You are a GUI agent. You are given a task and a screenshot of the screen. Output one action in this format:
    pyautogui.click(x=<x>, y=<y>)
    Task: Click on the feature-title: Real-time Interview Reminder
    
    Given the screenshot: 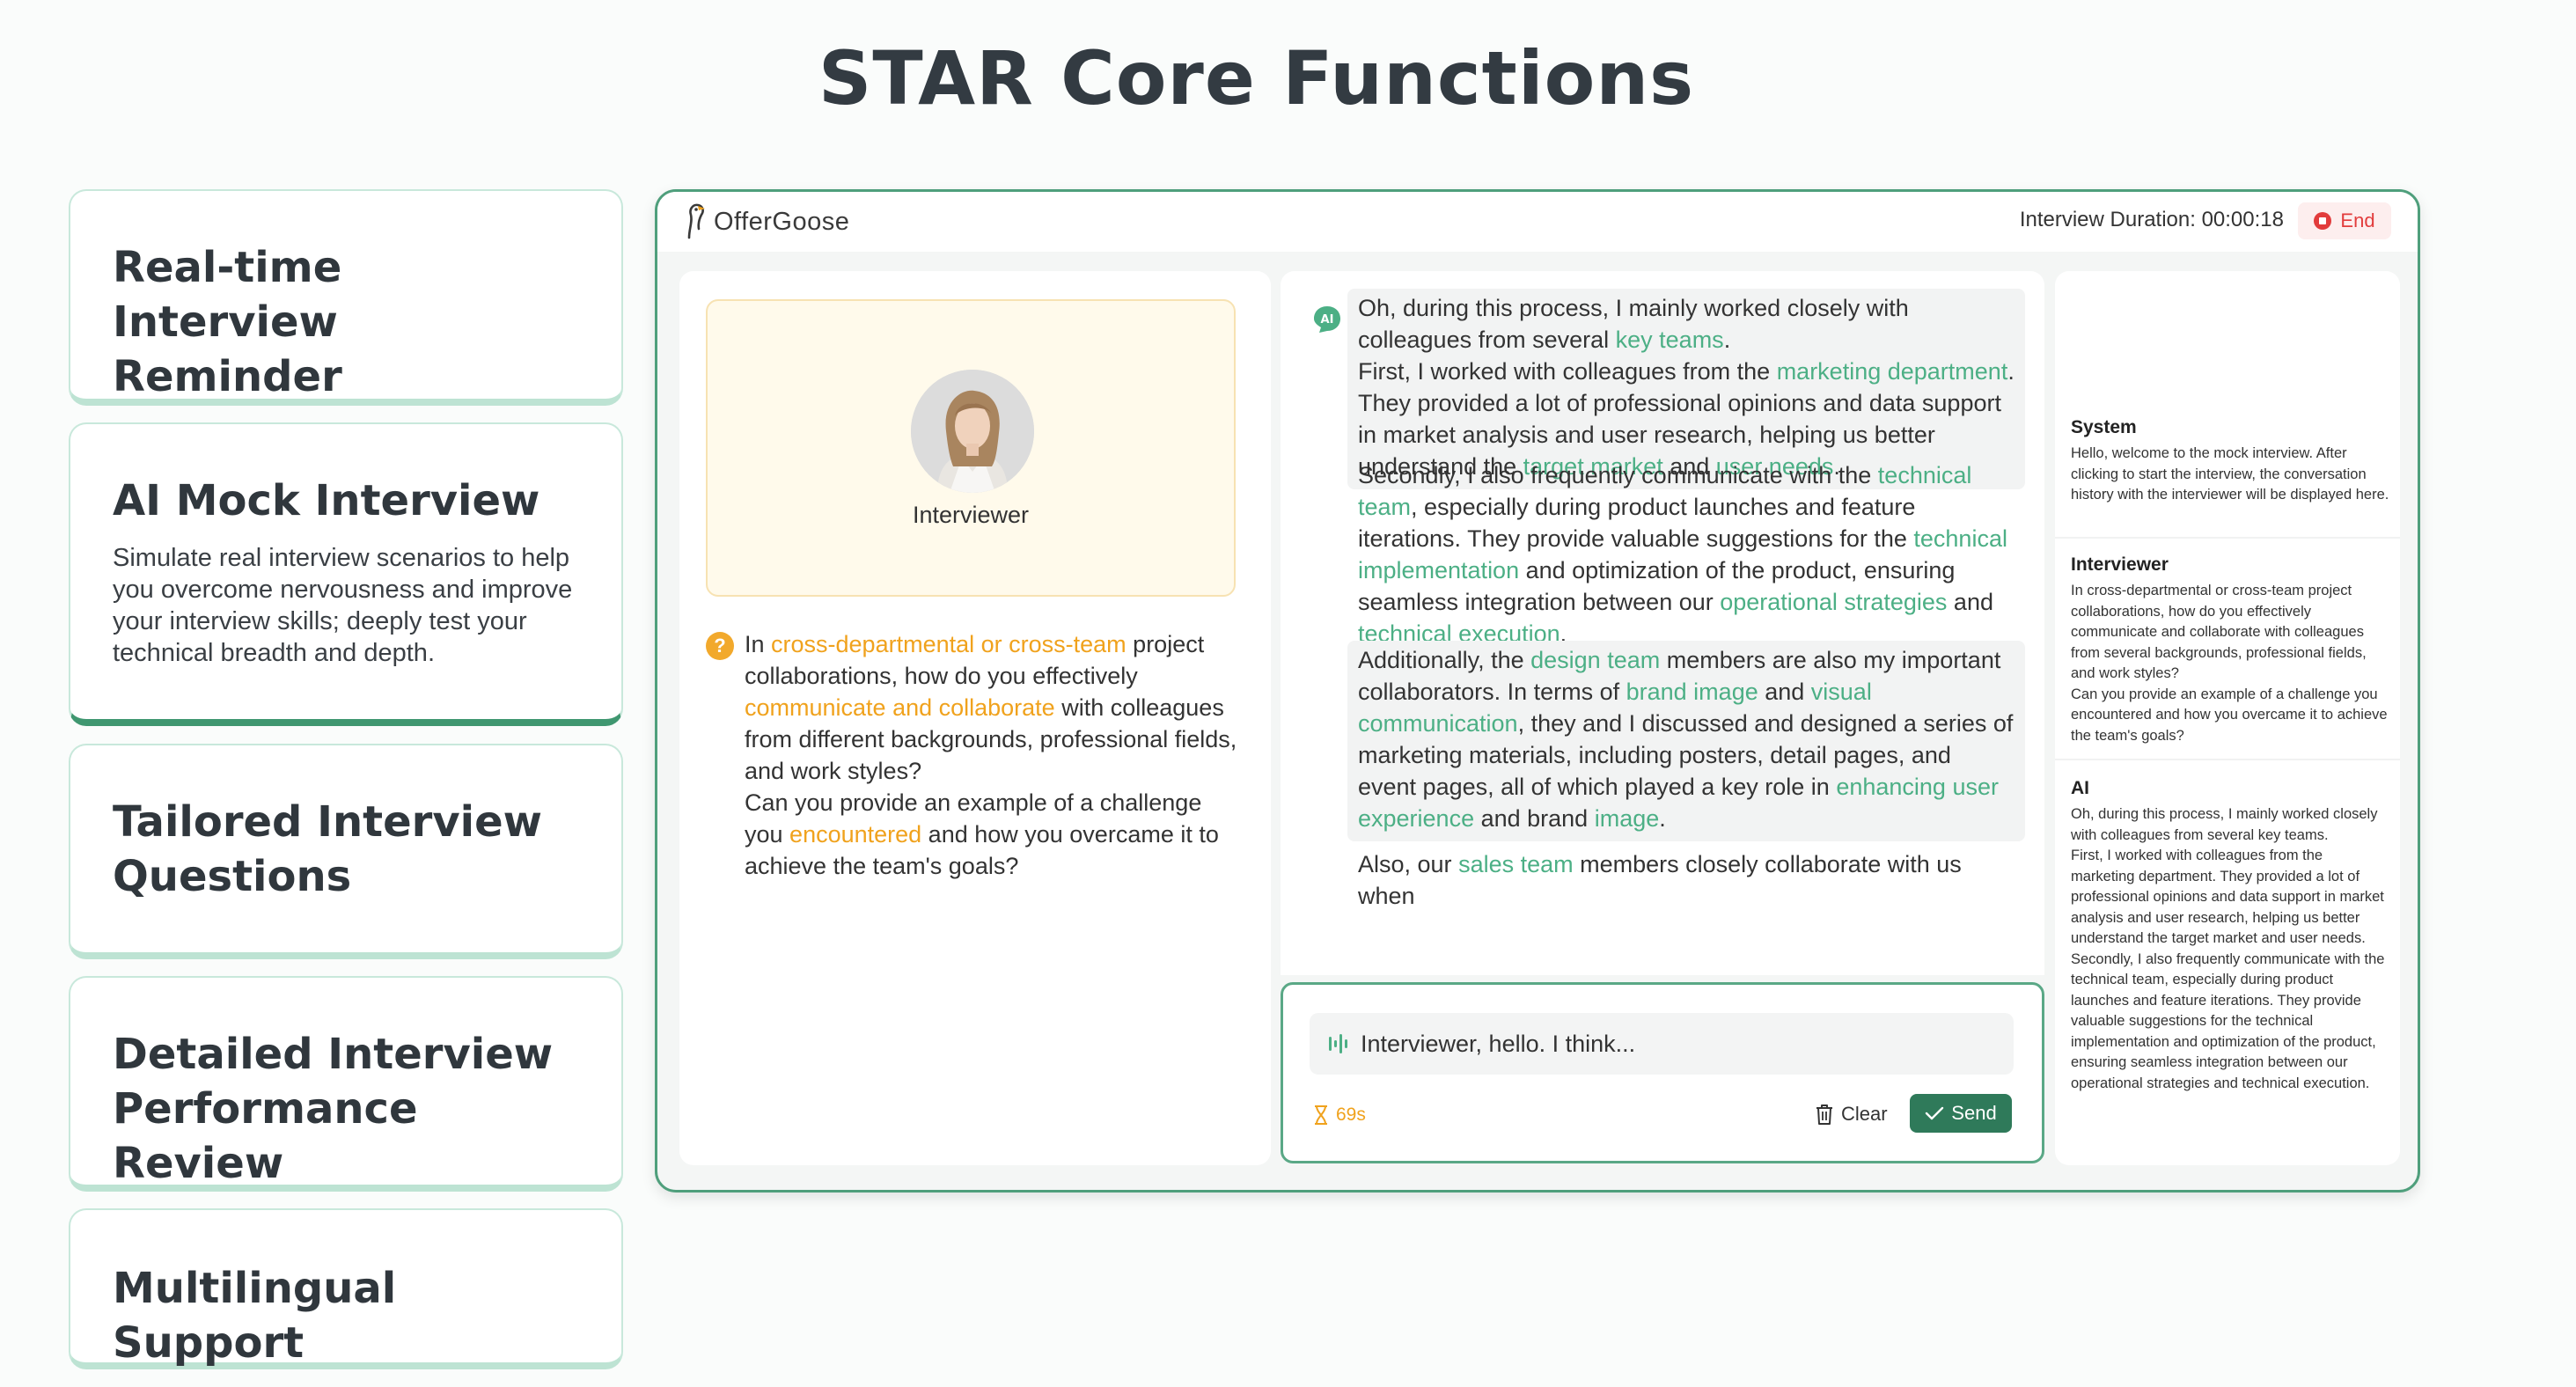 What is the action you would take?
    pyautogui.click(x=227, y=322)
    